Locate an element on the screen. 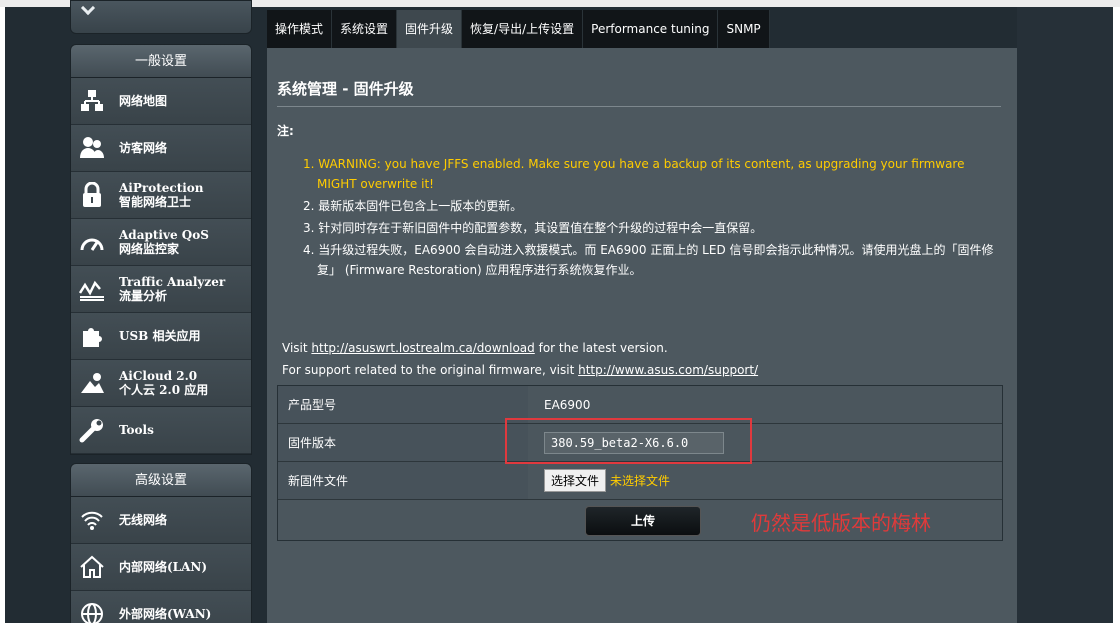 The width and height of the screenshot is (1120, 623). sidebar-item-label: USB 相关应用 is located at coordinates (160, 336).